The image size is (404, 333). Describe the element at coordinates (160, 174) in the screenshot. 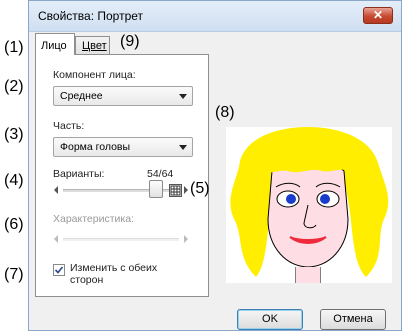

I see `variants-counter: 54/64` at that location.